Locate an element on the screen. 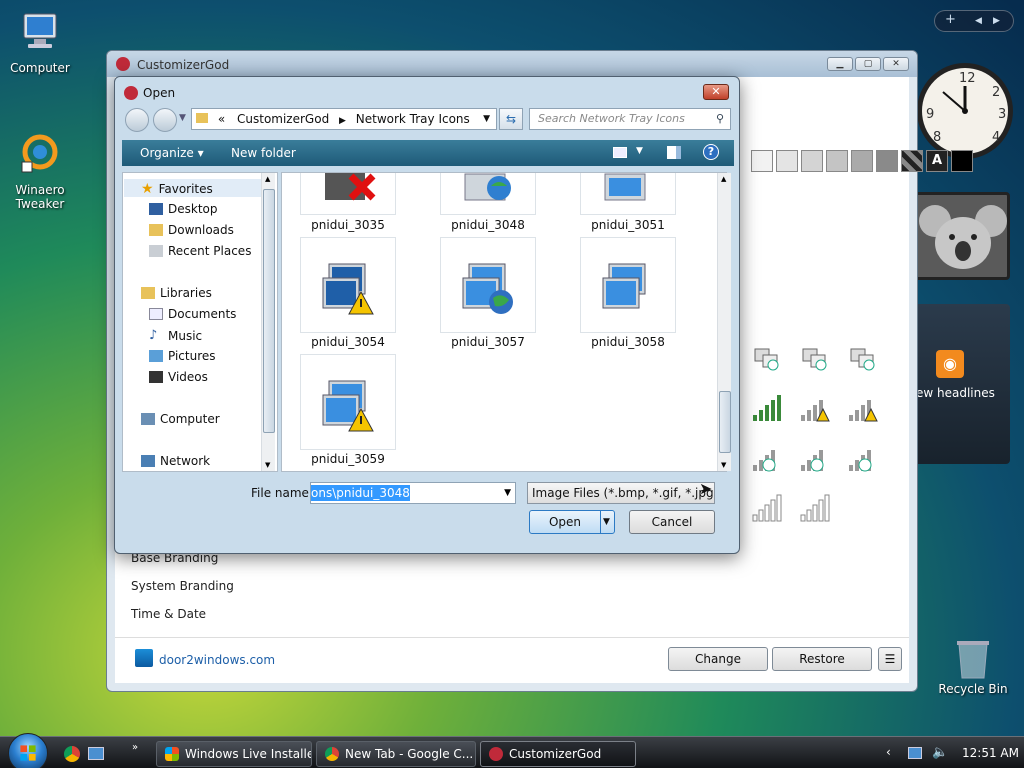 Image resolution: width=1024 pixels, height=768 pixels. window-titlebar: CustomizerGod ▁ ▢ ✕ is located at coordinates (512, 64).